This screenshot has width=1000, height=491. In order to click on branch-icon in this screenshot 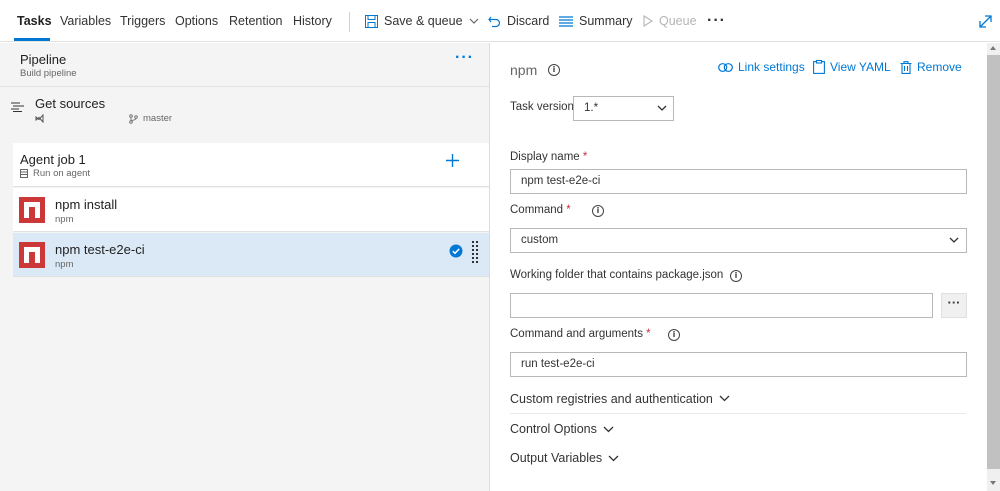, I will do `click(133, 119)`.